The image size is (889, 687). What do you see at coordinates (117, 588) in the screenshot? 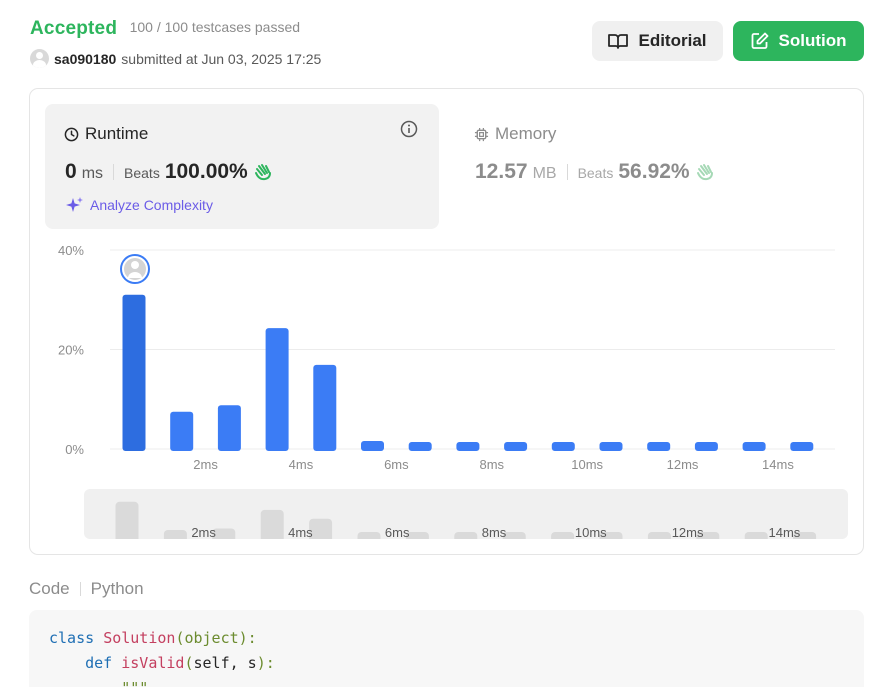
I see `language-label: Python` at bounding box center [117, 588].